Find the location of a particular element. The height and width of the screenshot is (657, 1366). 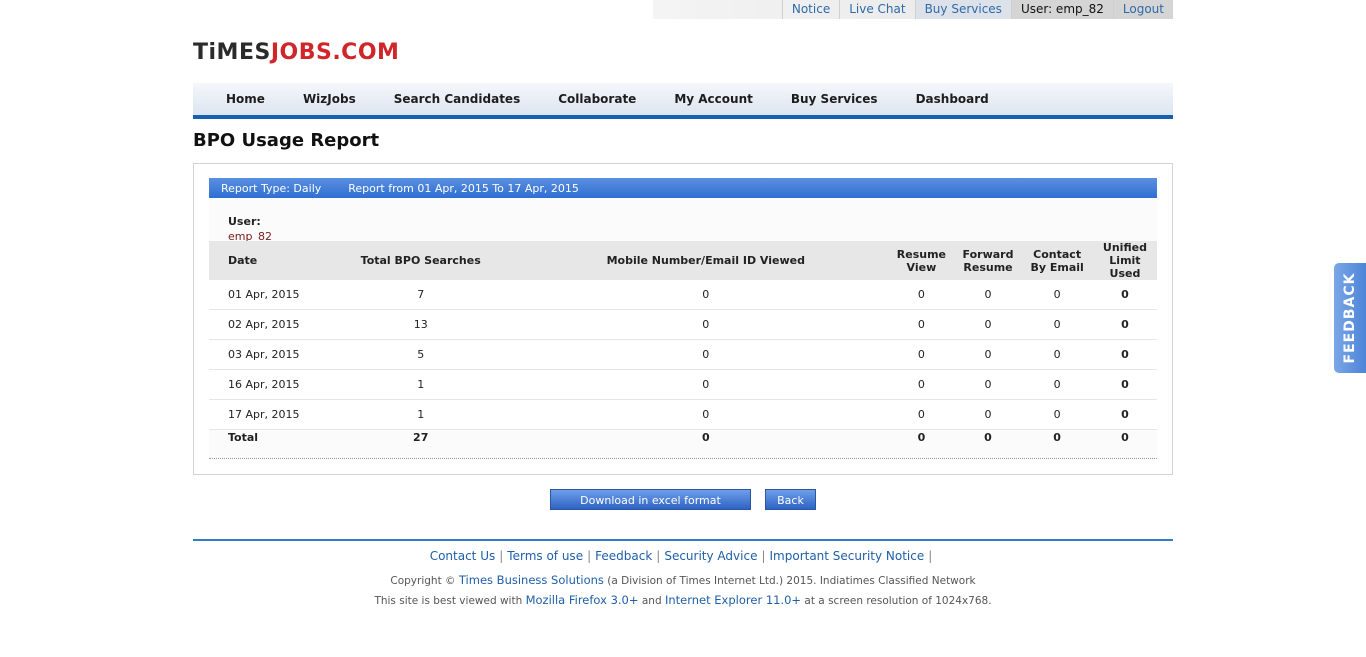

table-row: 17 Apr, 2015 1 0 0 0 0 0 is located at coordinates (683, 414).